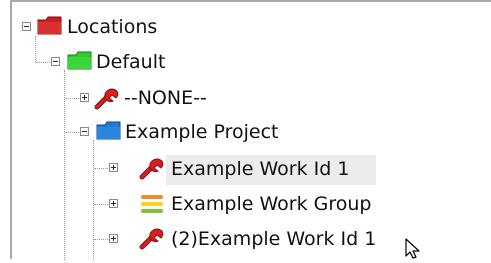  Describe the element at coordinates (152, 206) in the screenshot. I see `stacked-bars-icon` at that location.